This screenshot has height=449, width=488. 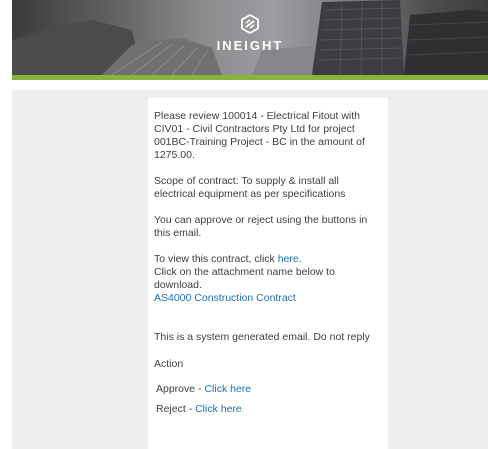 What do you see at coordinates (300, 259) in the screenshot?
I see `view-contract-suffix: .` at bounding box center [300, 259].